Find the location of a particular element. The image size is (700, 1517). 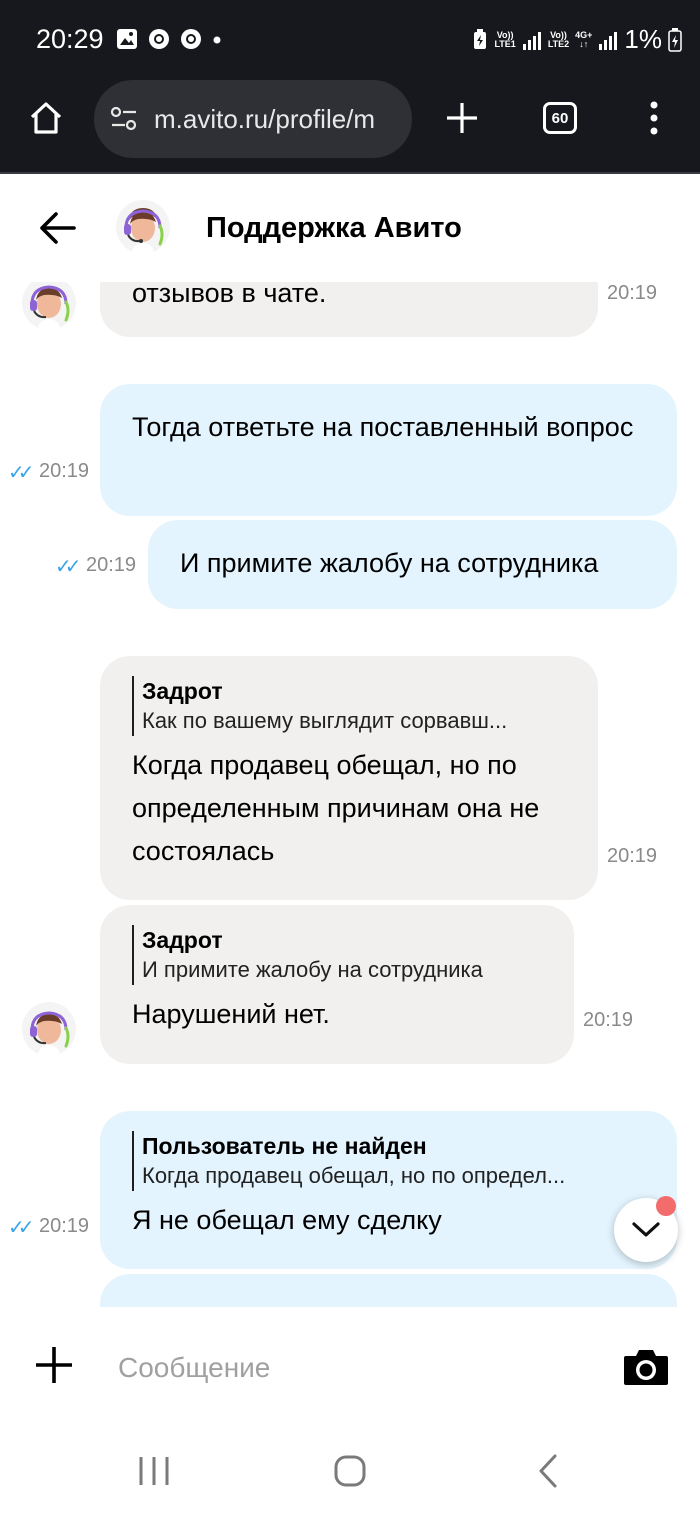

message-text: Я не обещал ему сделку is located at coordinates (287, 1220).